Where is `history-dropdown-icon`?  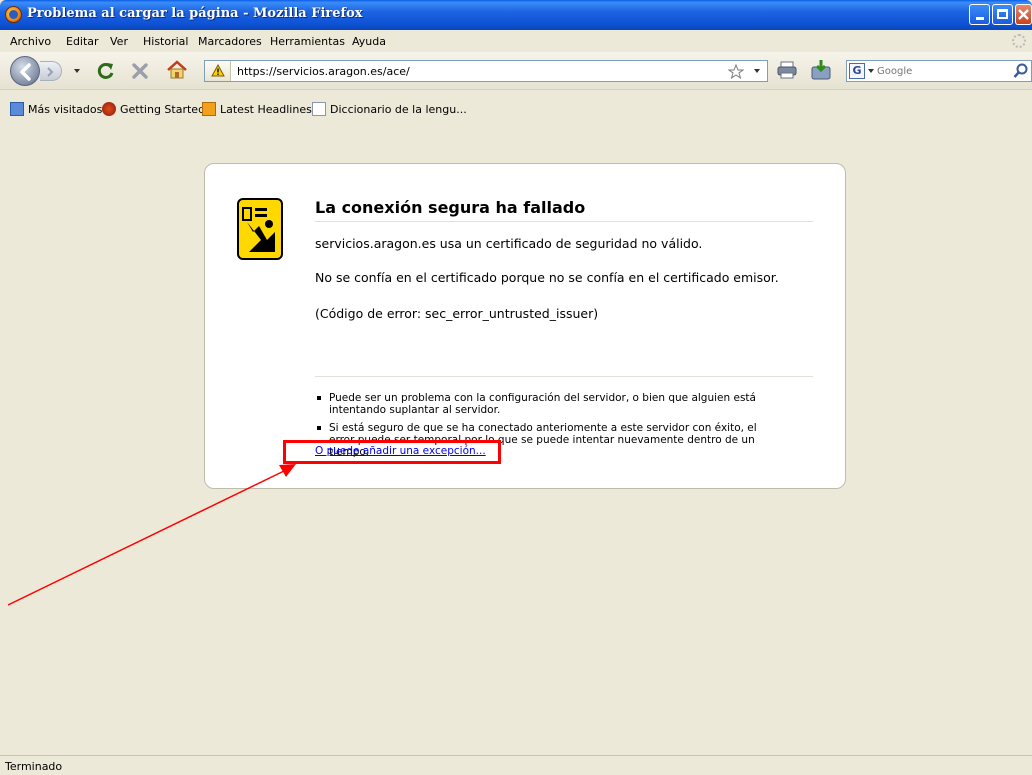 history-dropdown-icon is located at coordinates (77, 71).